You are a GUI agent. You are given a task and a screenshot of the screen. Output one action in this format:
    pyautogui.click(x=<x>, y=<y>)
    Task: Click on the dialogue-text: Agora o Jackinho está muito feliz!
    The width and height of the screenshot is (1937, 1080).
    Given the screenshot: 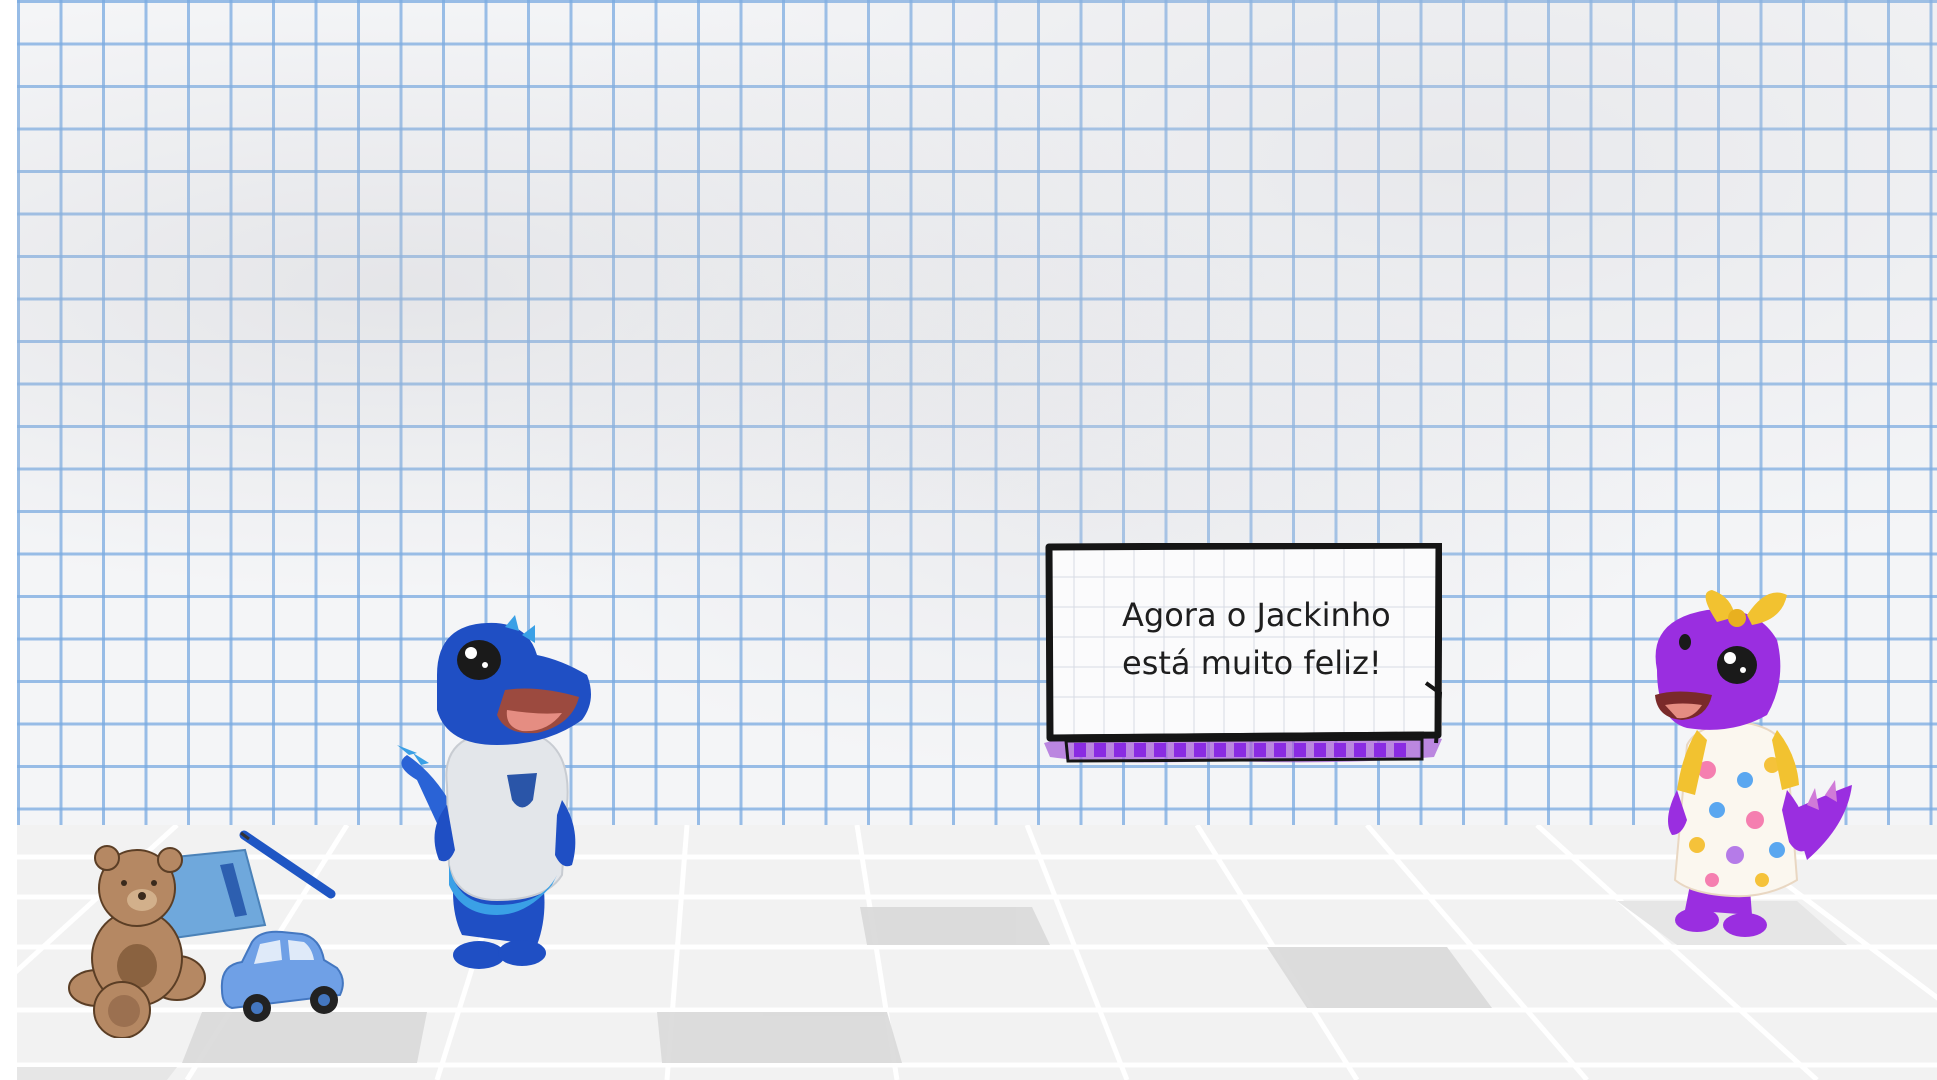 What is the action you would take?
    pyautogui.click(x=1256, y=639)
    